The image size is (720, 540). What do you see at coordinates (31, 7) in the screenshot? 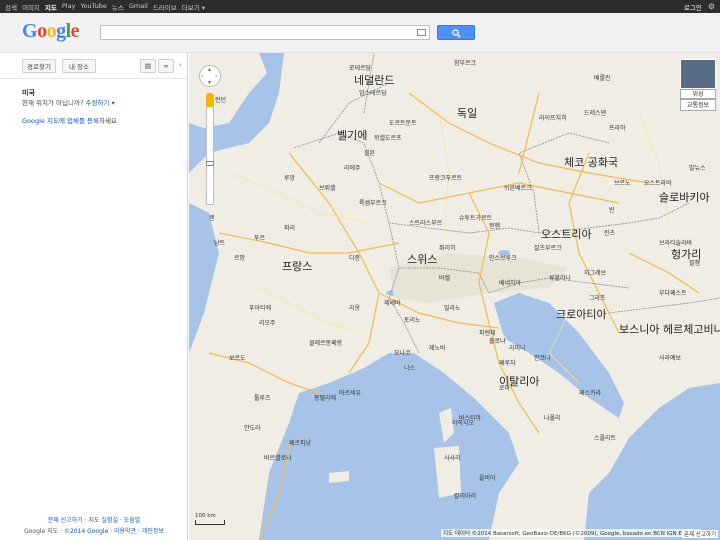
I see `nav-link-images: 이미지` at bounding box center [31, 7].